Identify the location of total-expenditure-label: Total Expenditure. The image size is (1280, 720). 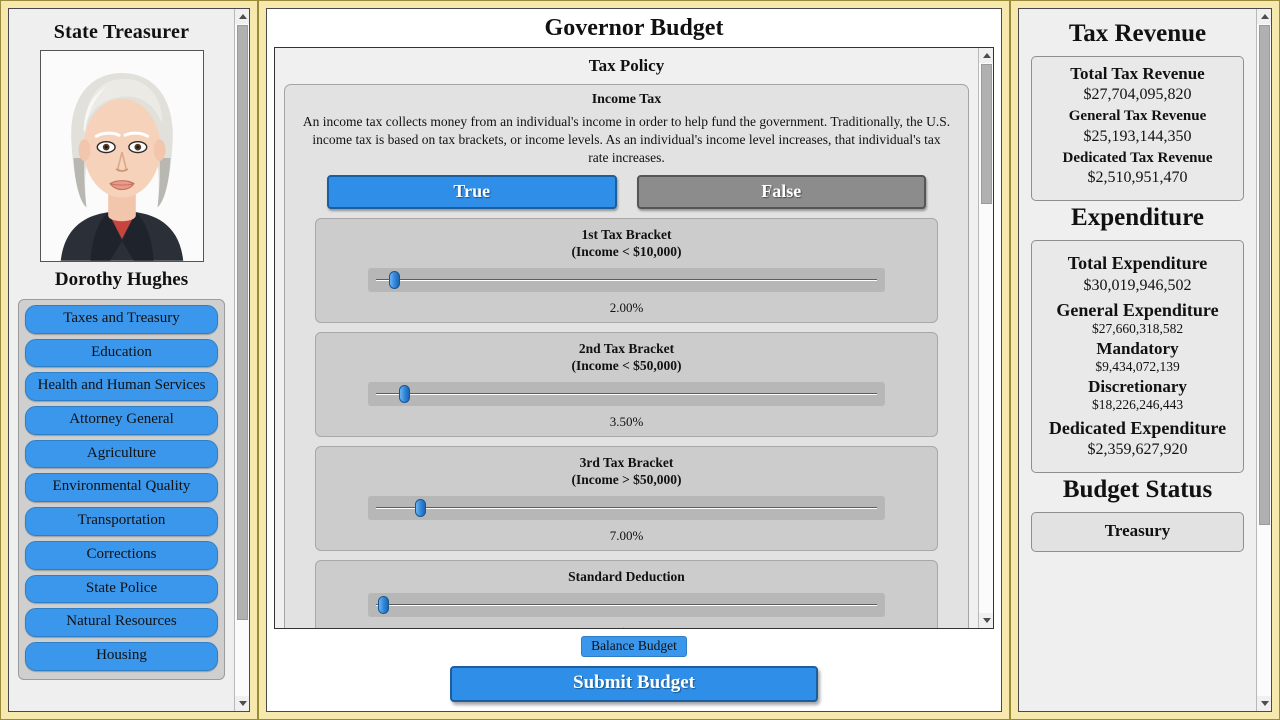
(1137, 263).